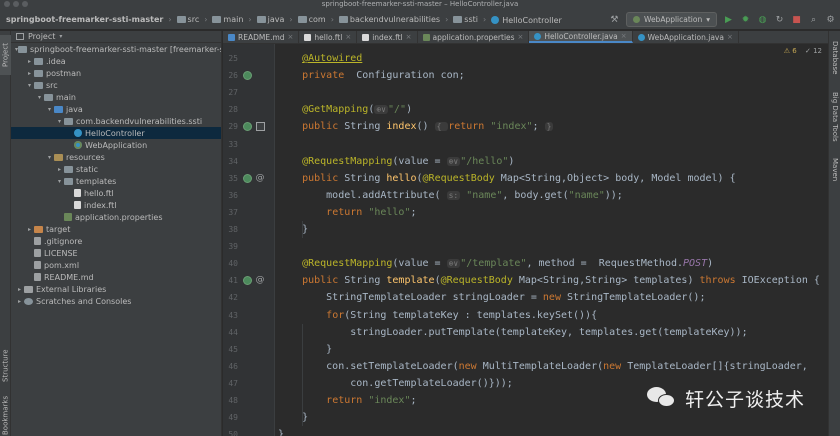 The image size is (840, 436). What do you see at coordinates (835, 117) in the screenshot?
I see `big-data-tools-tab: Big Data Tools` at bounding box center [835, 117].